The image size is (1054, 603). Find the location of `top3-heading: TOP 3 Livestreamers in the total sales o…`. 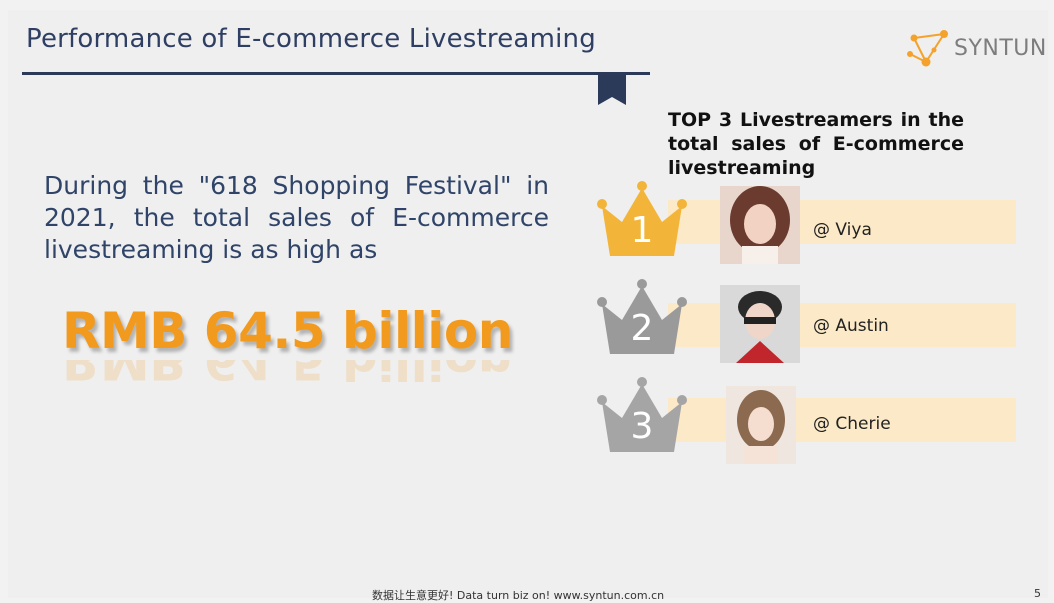

top3-heading: TOP 3 Livestreamers in the total sales o… is located at coordinates (816, 144).